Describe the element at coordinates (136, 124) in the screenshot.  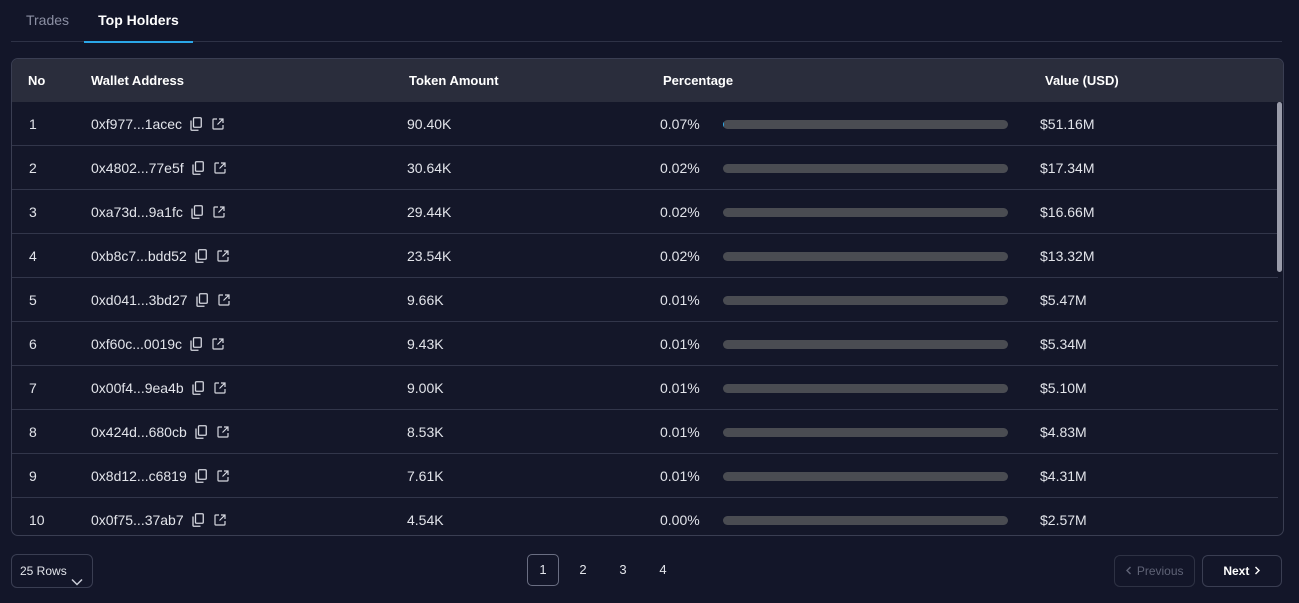
I see `wallet-address: 0xf977...1acec` at that location.